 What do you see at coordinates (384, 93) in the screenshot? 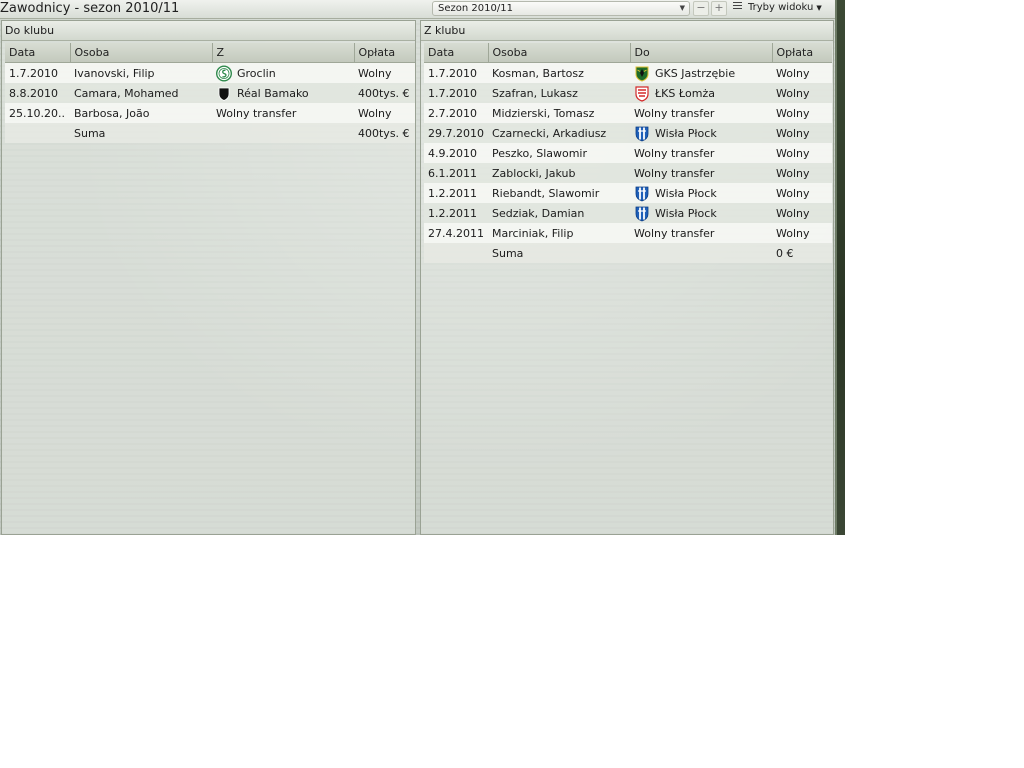
I see `transfer-fee: 400tys. €` at bounding box center [384, 93].